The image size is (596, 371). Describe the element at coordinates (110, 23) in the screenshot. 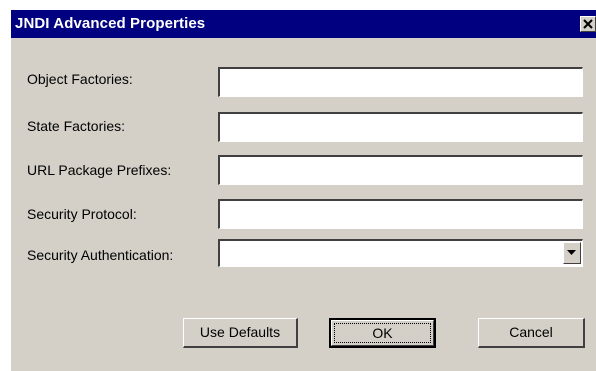

I see `dialog-title: JNDI Advanced Properties` at that location.